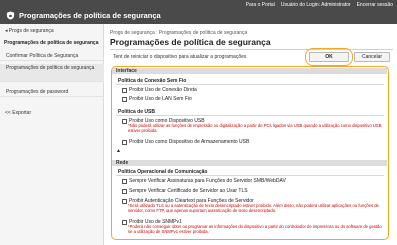  Describe the element at coordinates (124, 201) in the screenshot. I see `checkbox-cleartext-auth` at that location.